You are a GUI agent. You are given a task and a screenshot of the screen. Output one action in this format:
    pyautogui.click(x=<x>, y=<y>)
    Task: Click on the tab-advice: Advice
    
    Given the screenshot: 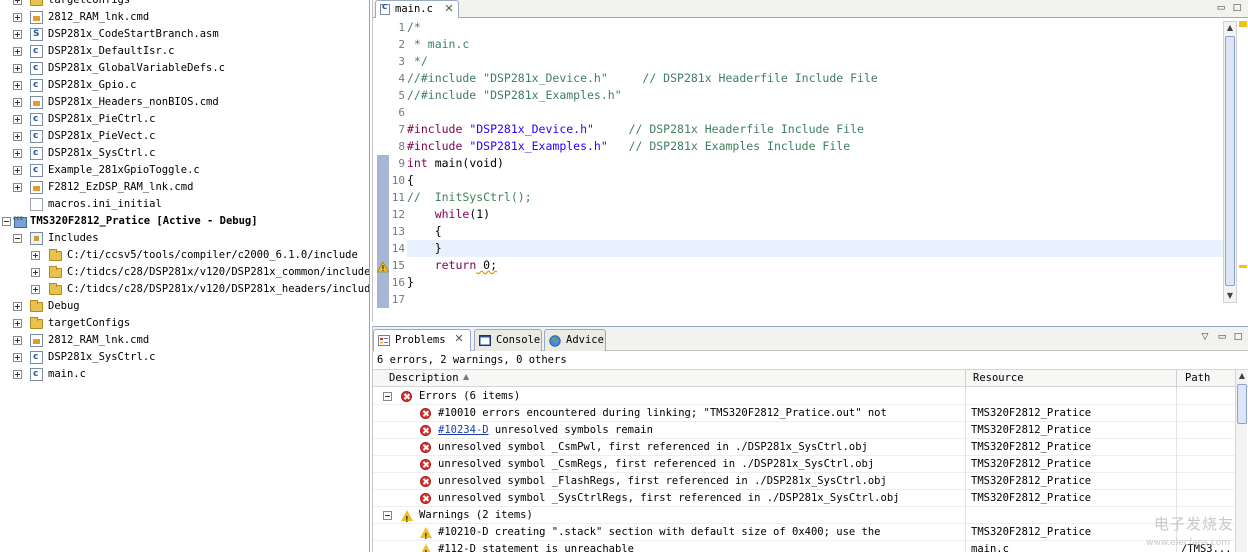 What is the action you would take?
    pyautogui.click(x=575, y=340)
    